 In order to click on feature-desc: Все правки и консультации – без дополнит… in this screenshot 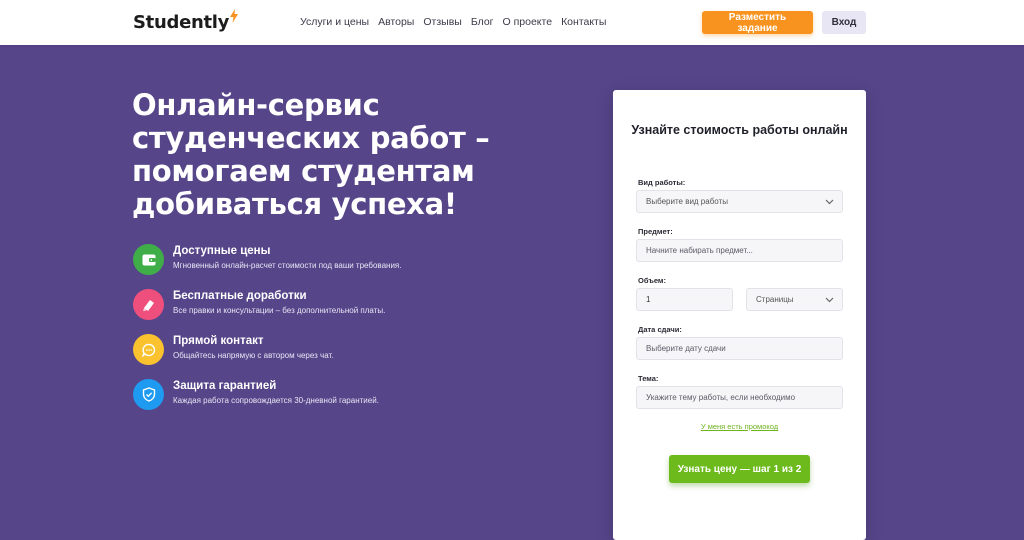, I will do `click(279, 310)`.